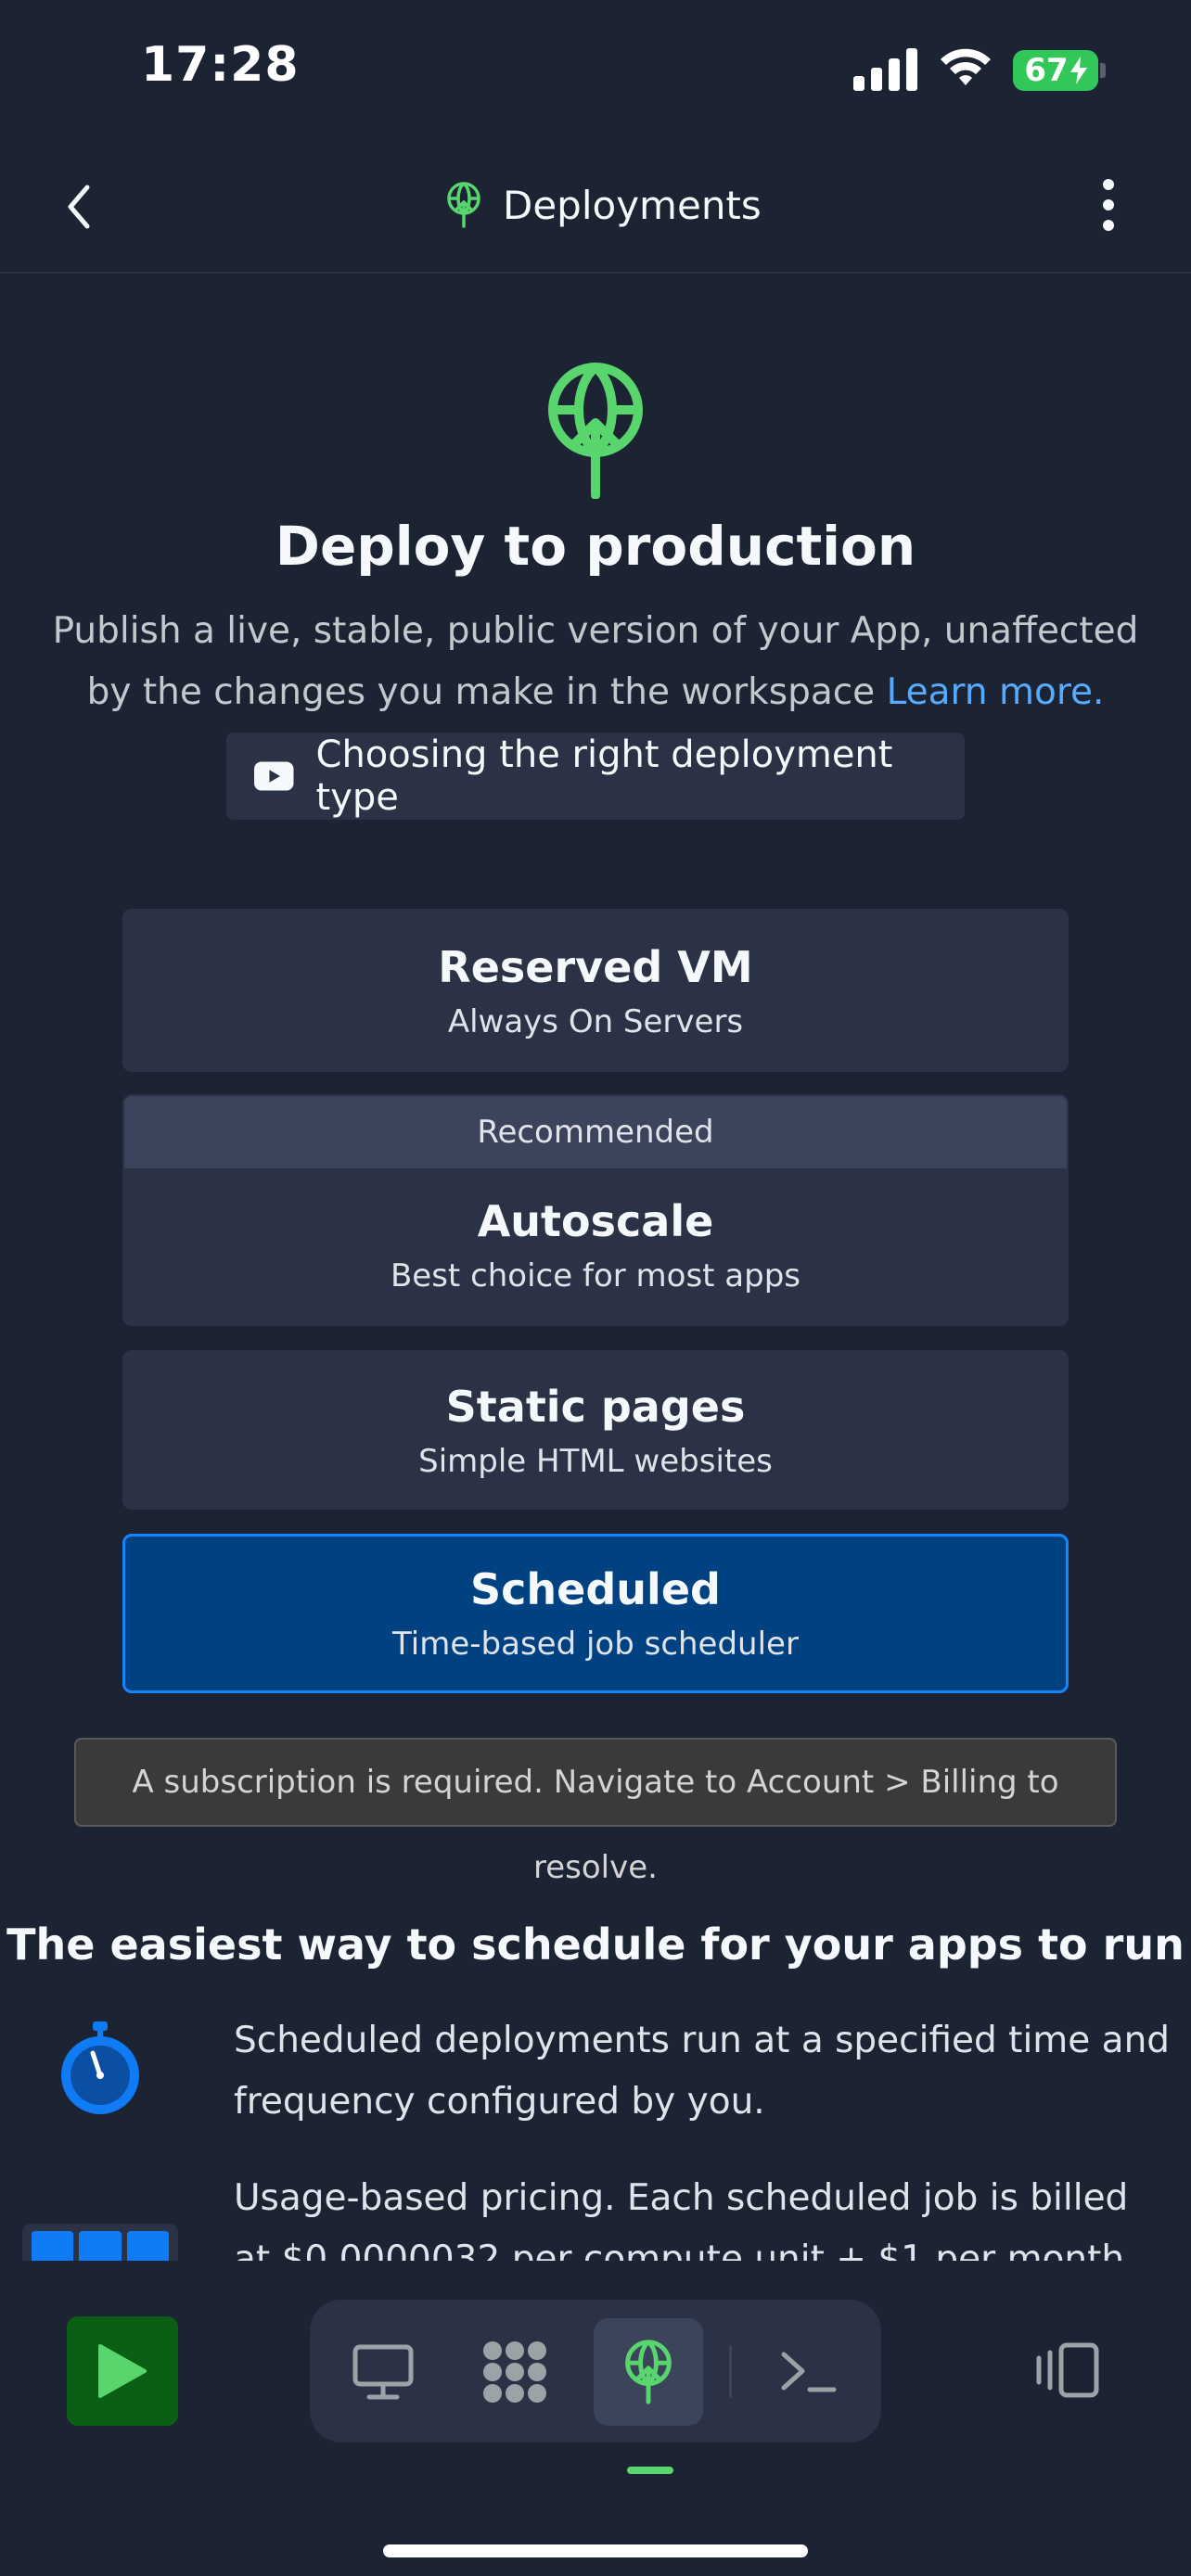 The image size is (1191, 2576). What do you see at coordinates (1047, 71) in the screenshot?
I see `battery-level: 67` at bounding box center [1047, 71].